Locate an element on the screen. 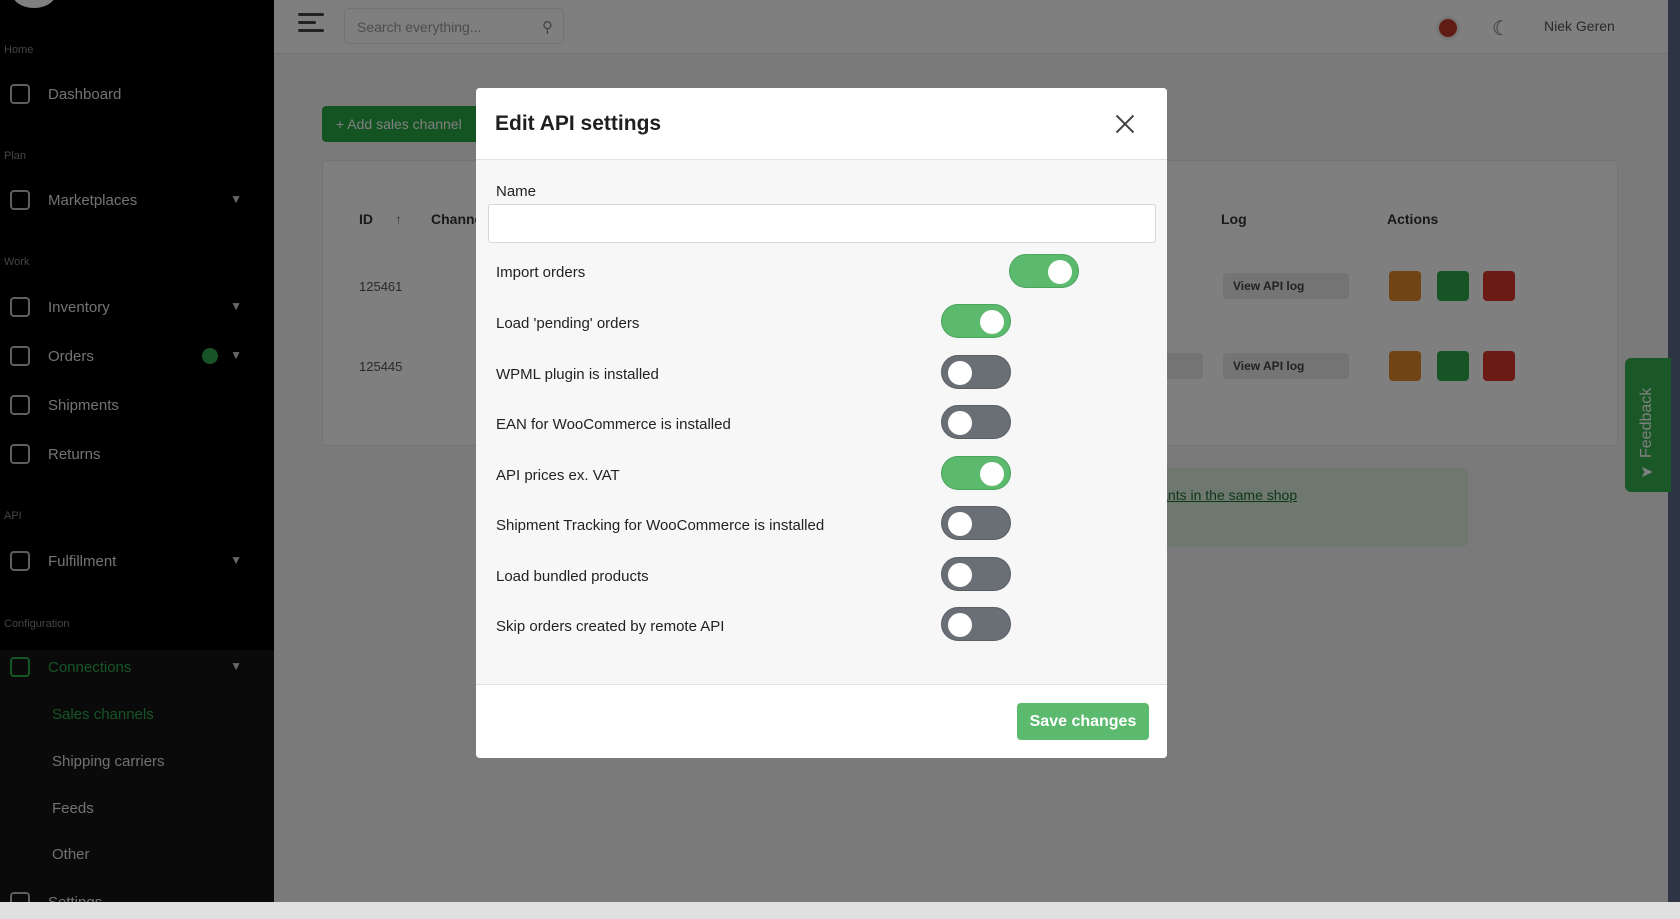 The image size is (1680, 919). close-icon is located at coordinates (1125, 124).